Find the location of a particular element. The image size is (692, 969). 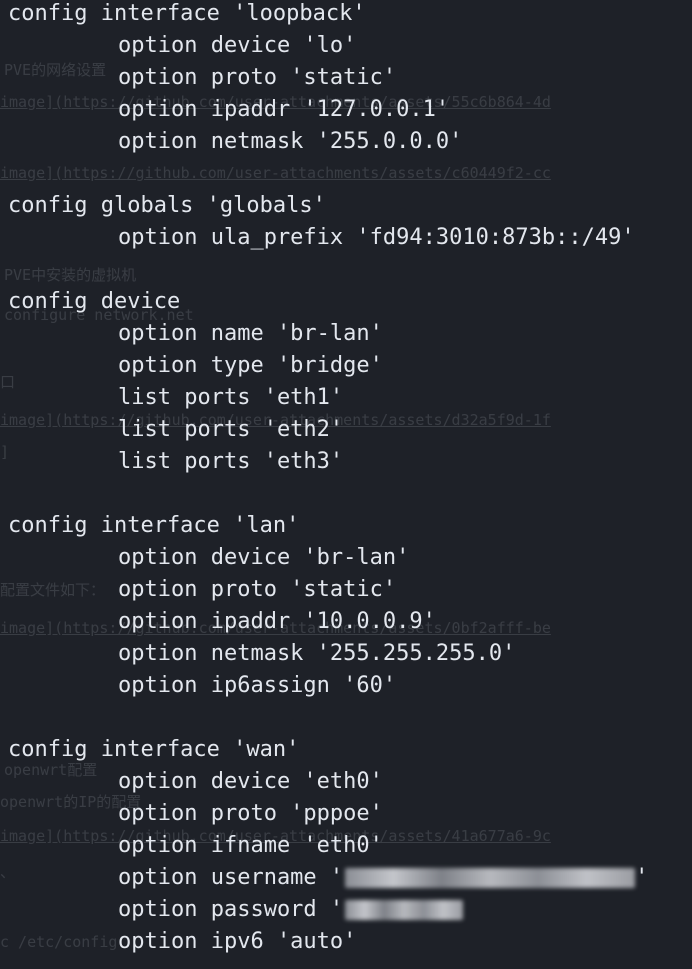

code-line: option username ' ' is located at coordinates (328, 878).